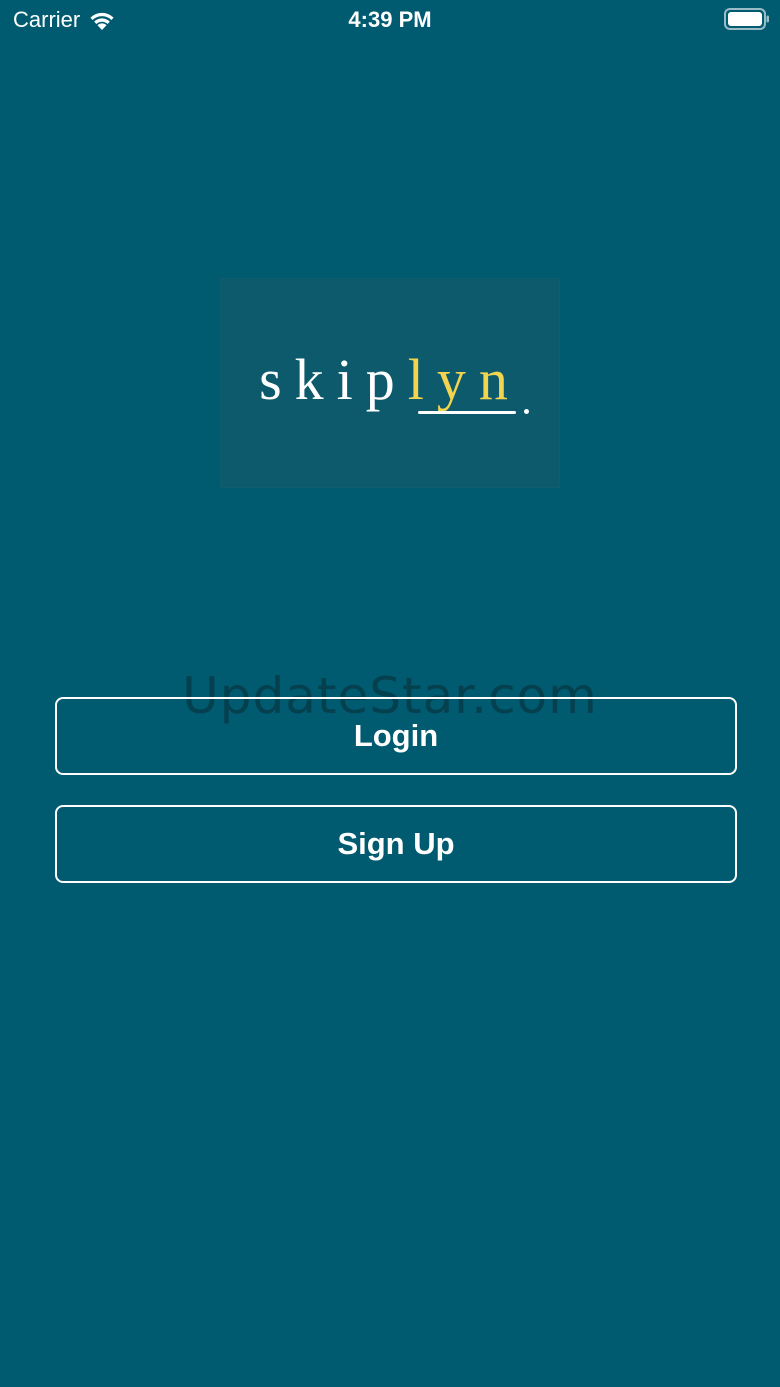  Describe the element at coordinates (467, 412) in the screenshot. I see `logo-underline` at that location.